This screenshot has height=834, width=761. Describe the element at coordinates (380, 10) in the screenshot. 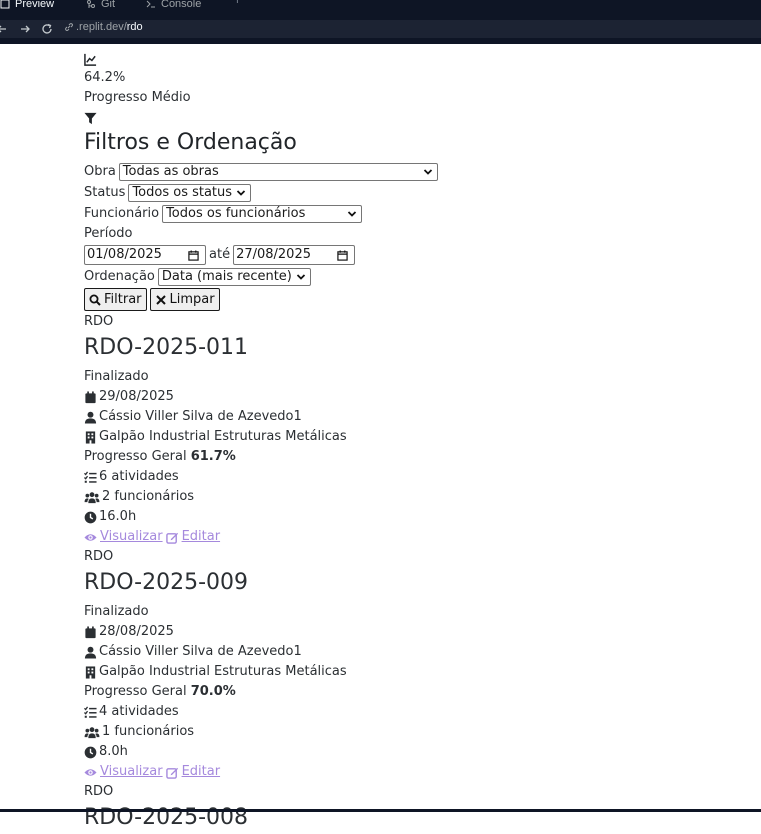

I see `browser-tab-bar: Preview Git Console +` at that location.